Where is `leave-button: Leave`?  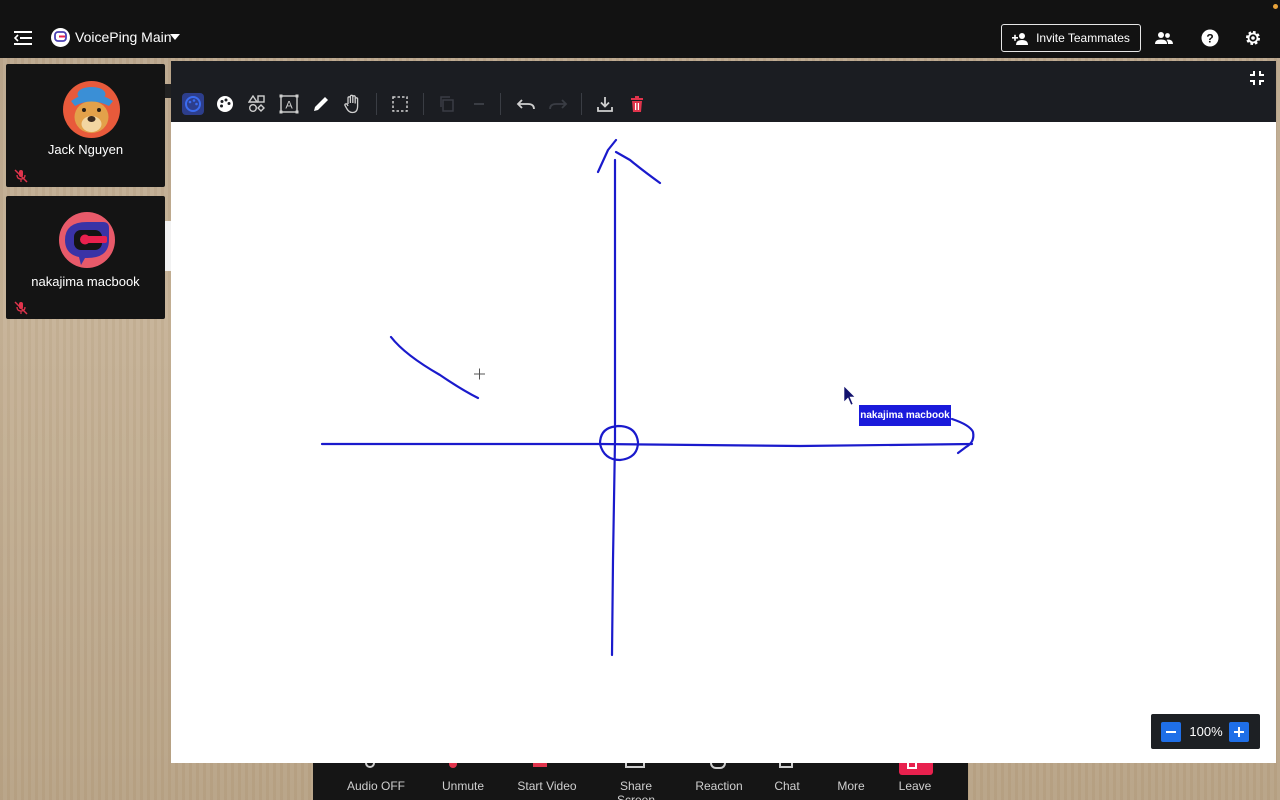 leave-button: Leave is located at coordinates (915, 786).